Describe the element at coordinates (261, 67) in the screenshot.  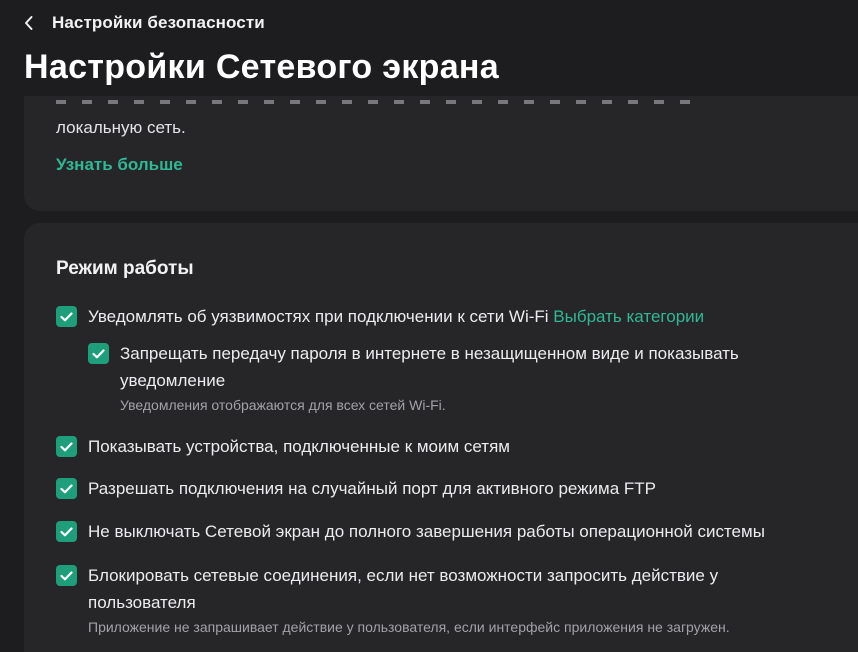
I see `page-title: Настройки Сетевого экрана` at that location.